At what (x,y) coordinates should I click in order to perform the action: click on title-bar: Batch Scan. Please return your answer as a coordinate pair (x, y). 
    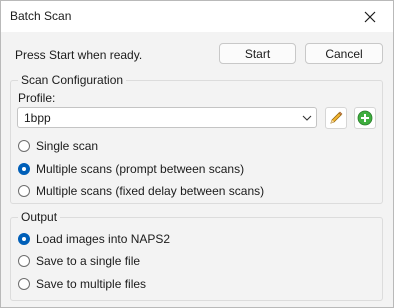
    Looking at the image, I should click on (197, 16).